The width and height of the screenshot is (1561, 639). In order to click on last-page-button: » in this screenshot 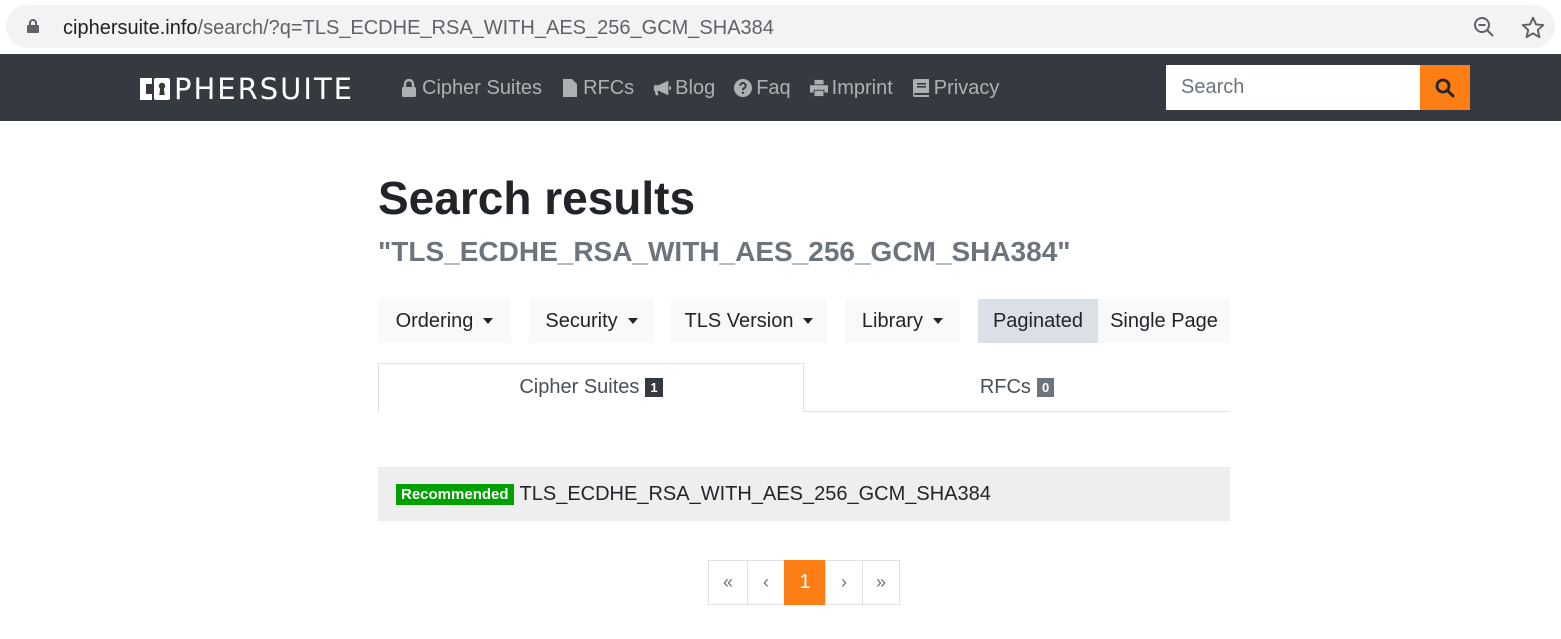, I will do `click(881, 582)`.